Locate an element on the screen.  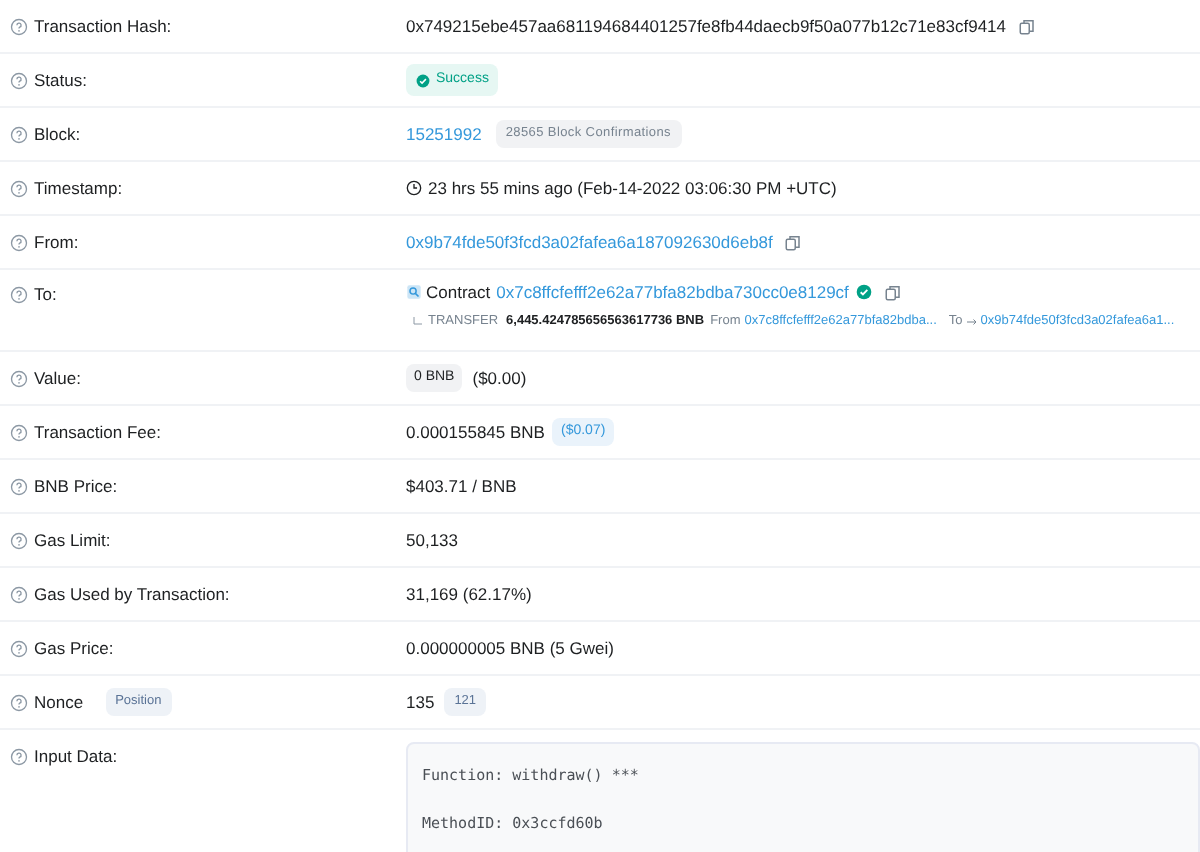
field-label: Status: is located at coordinates (60, 80).